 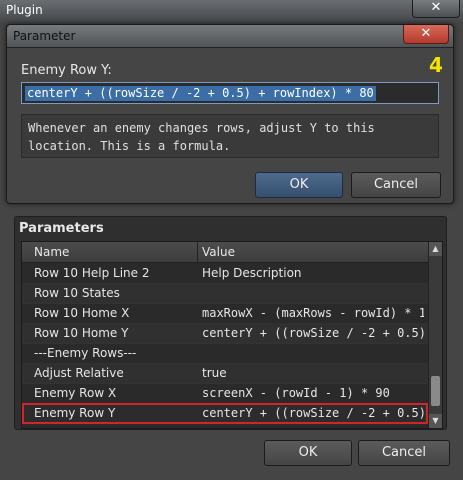 What do you see at coordinates (404, 453) in the screenshot?
I see `plugin-cancel-button: Cancel` at bounding box center [404, 453].